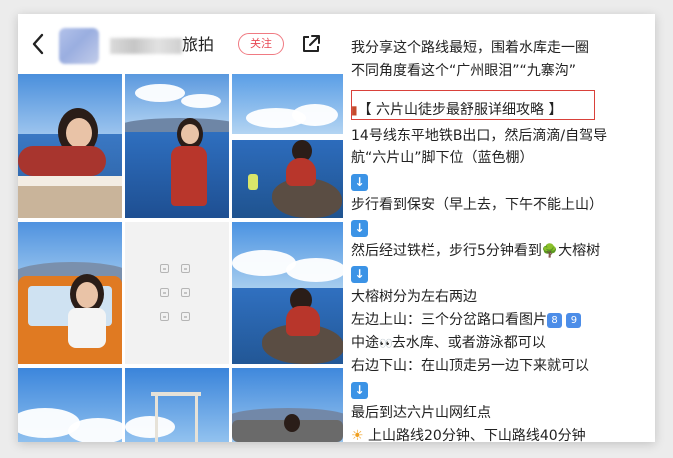 This screenshot has height=458, width=673. Describe the element at coordinates (261, 44) in the screenshot. I see `follow-button: 关注` at that location.